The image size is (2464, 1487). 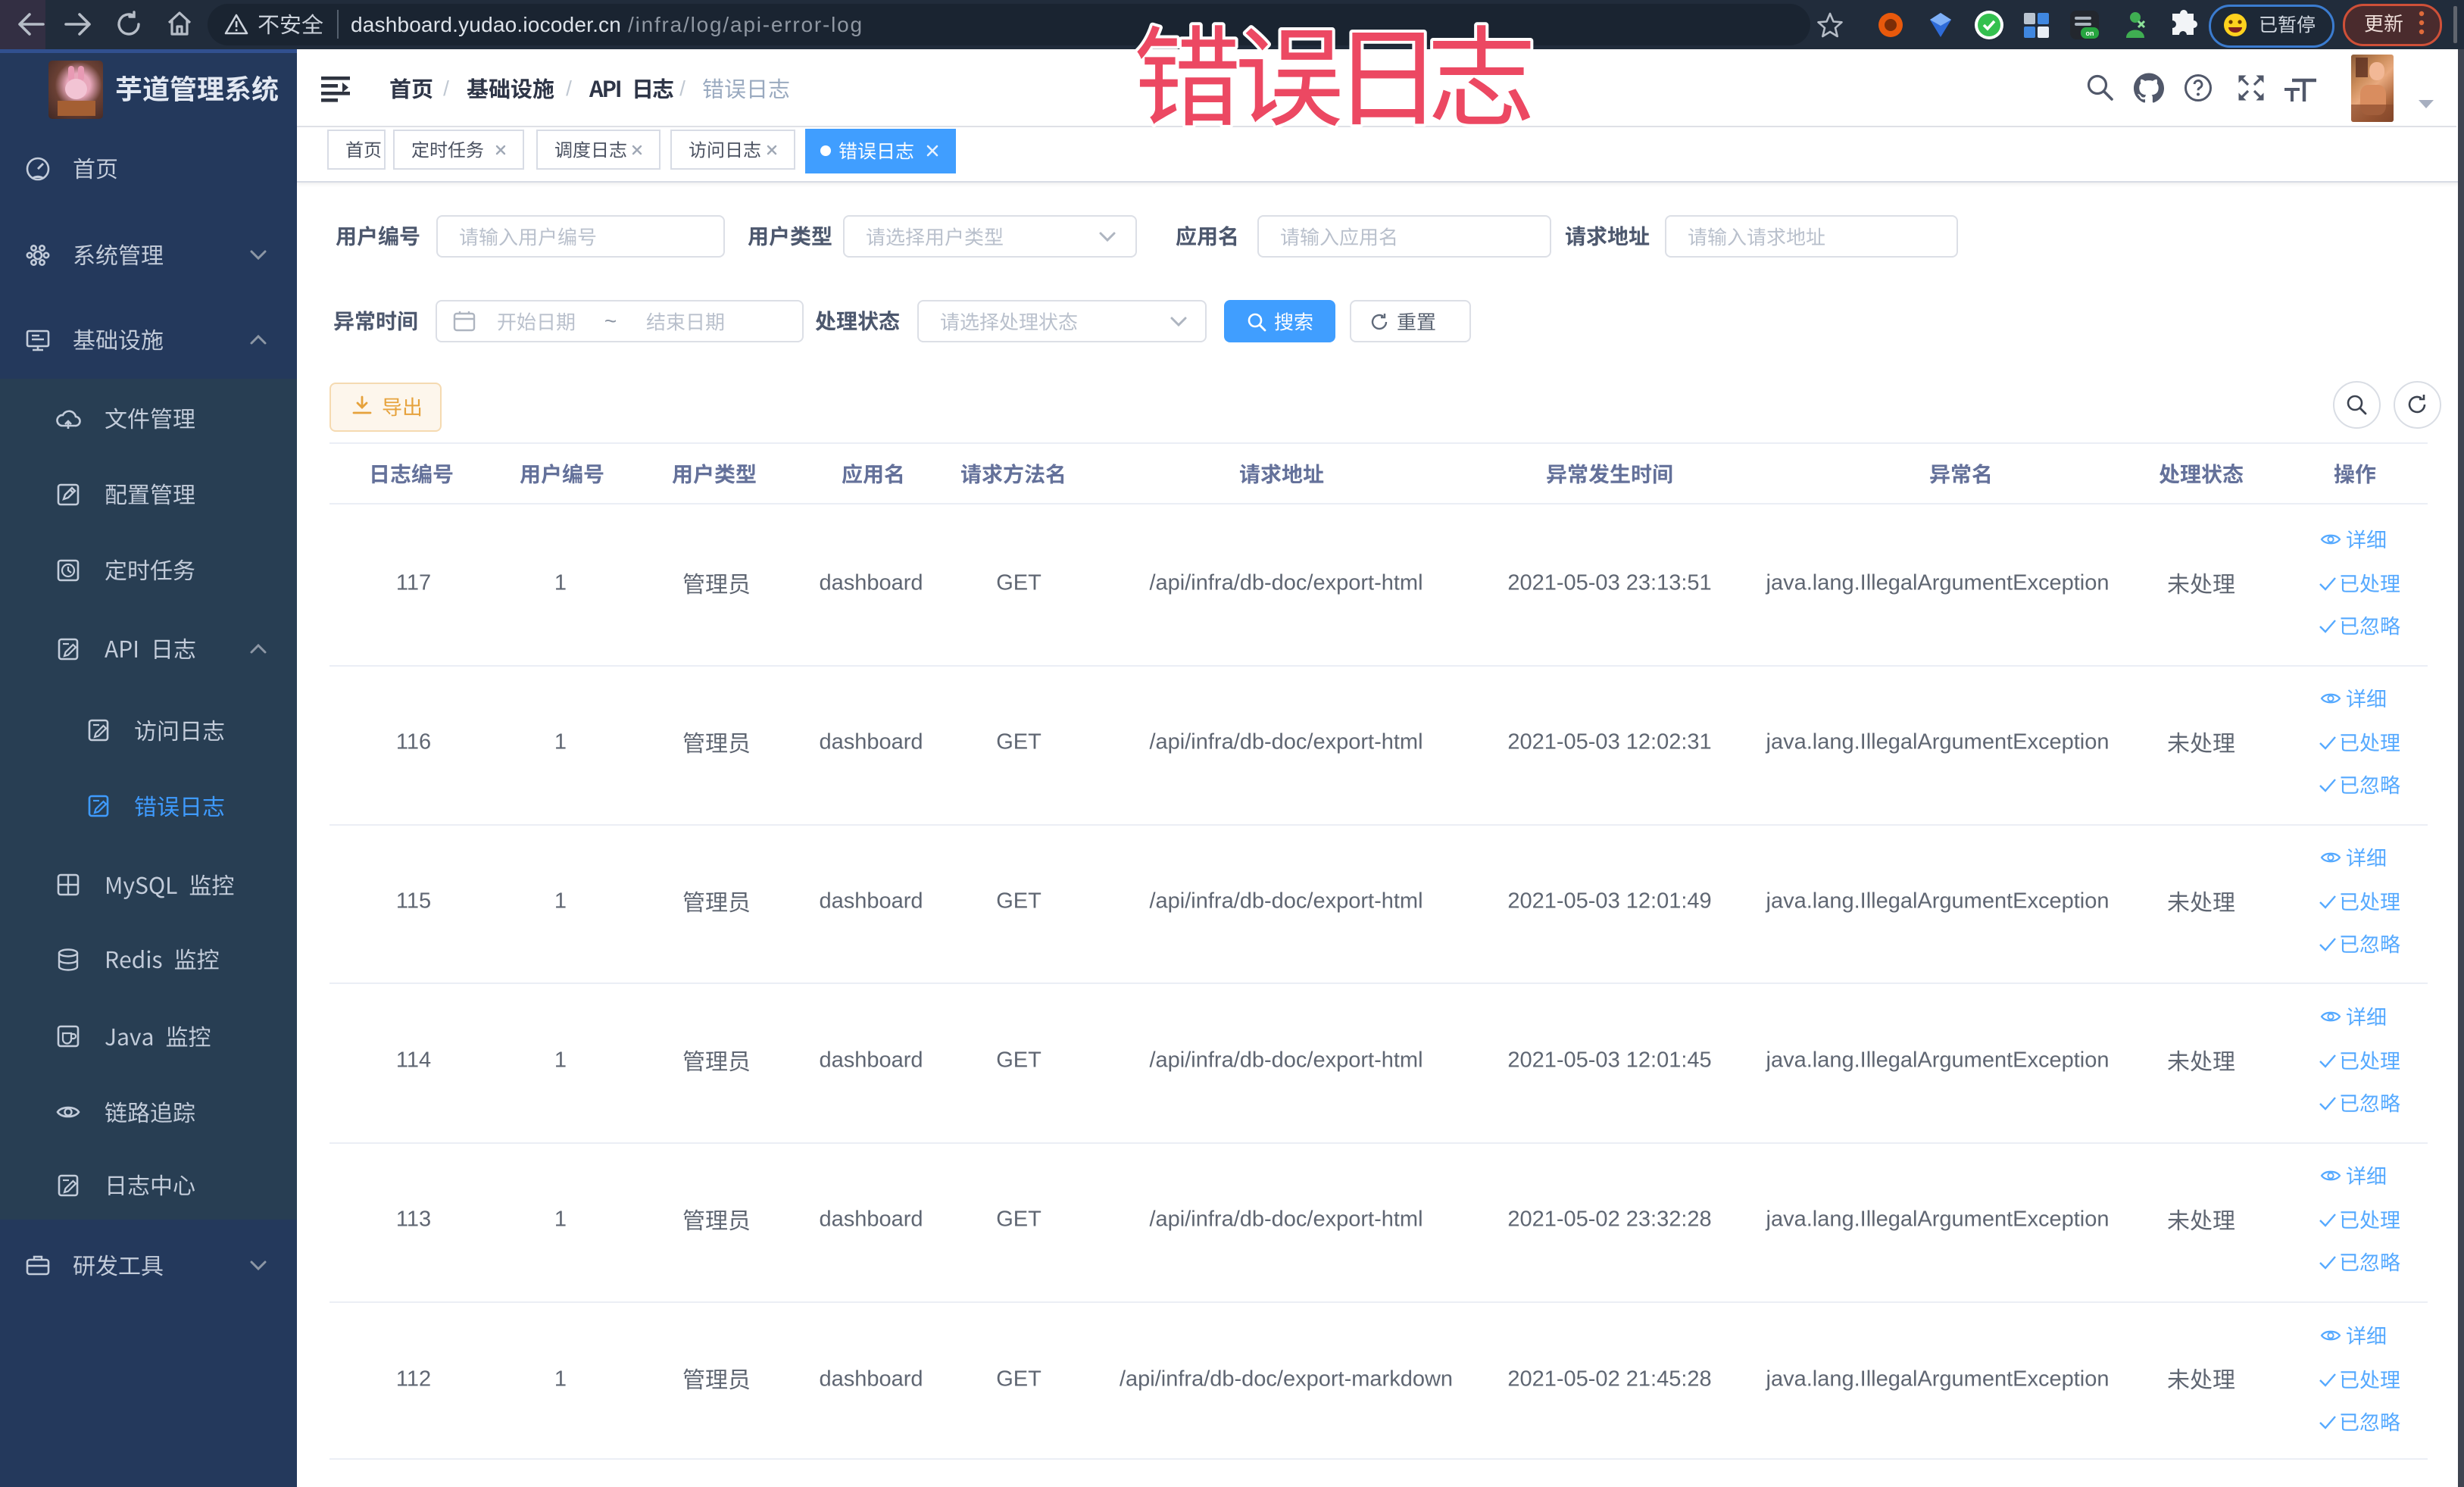 What do you see at coordinates (2090, 33) in the screenshot?
I see `svg-text: on` at bounding box center [2090, 33].